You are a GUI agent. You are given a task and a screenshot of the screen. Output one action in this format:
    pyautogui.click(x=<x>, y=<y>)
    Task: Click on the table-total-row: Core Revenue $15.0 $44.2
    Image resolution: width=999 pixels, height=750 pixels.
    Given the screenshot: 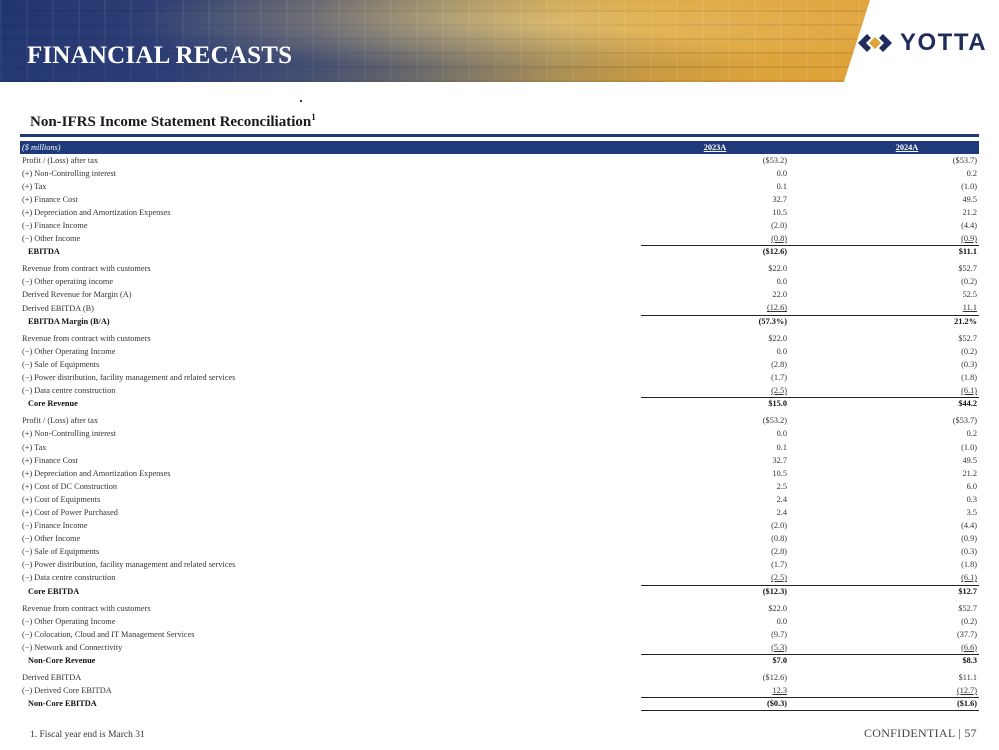 What is the action you would take?
    pyautogui.click(x=499, y=404)
    